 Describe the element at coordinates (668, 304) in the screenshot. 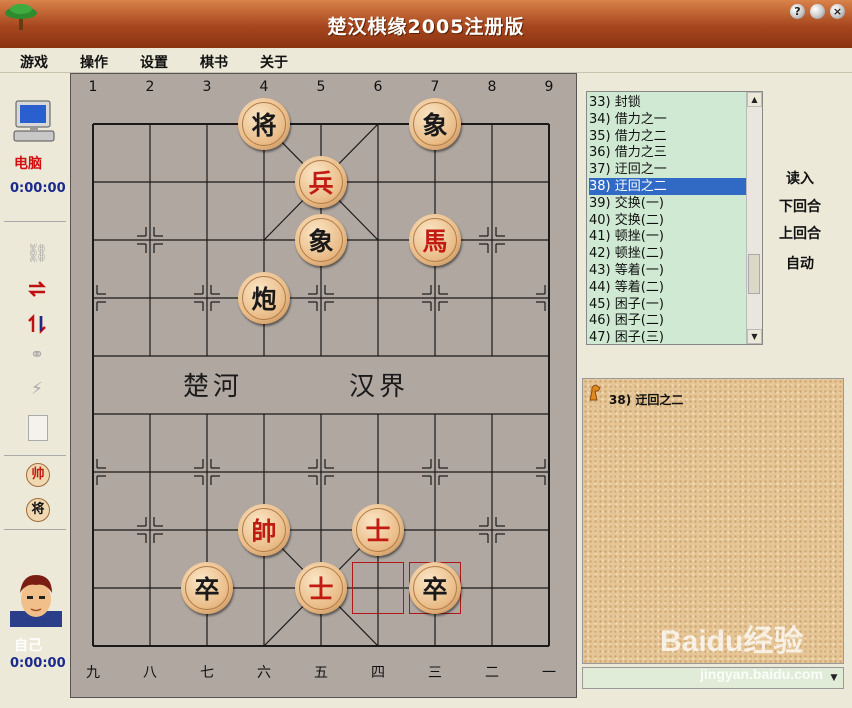

I see `list-item: 45) 困子(一)` at that location.